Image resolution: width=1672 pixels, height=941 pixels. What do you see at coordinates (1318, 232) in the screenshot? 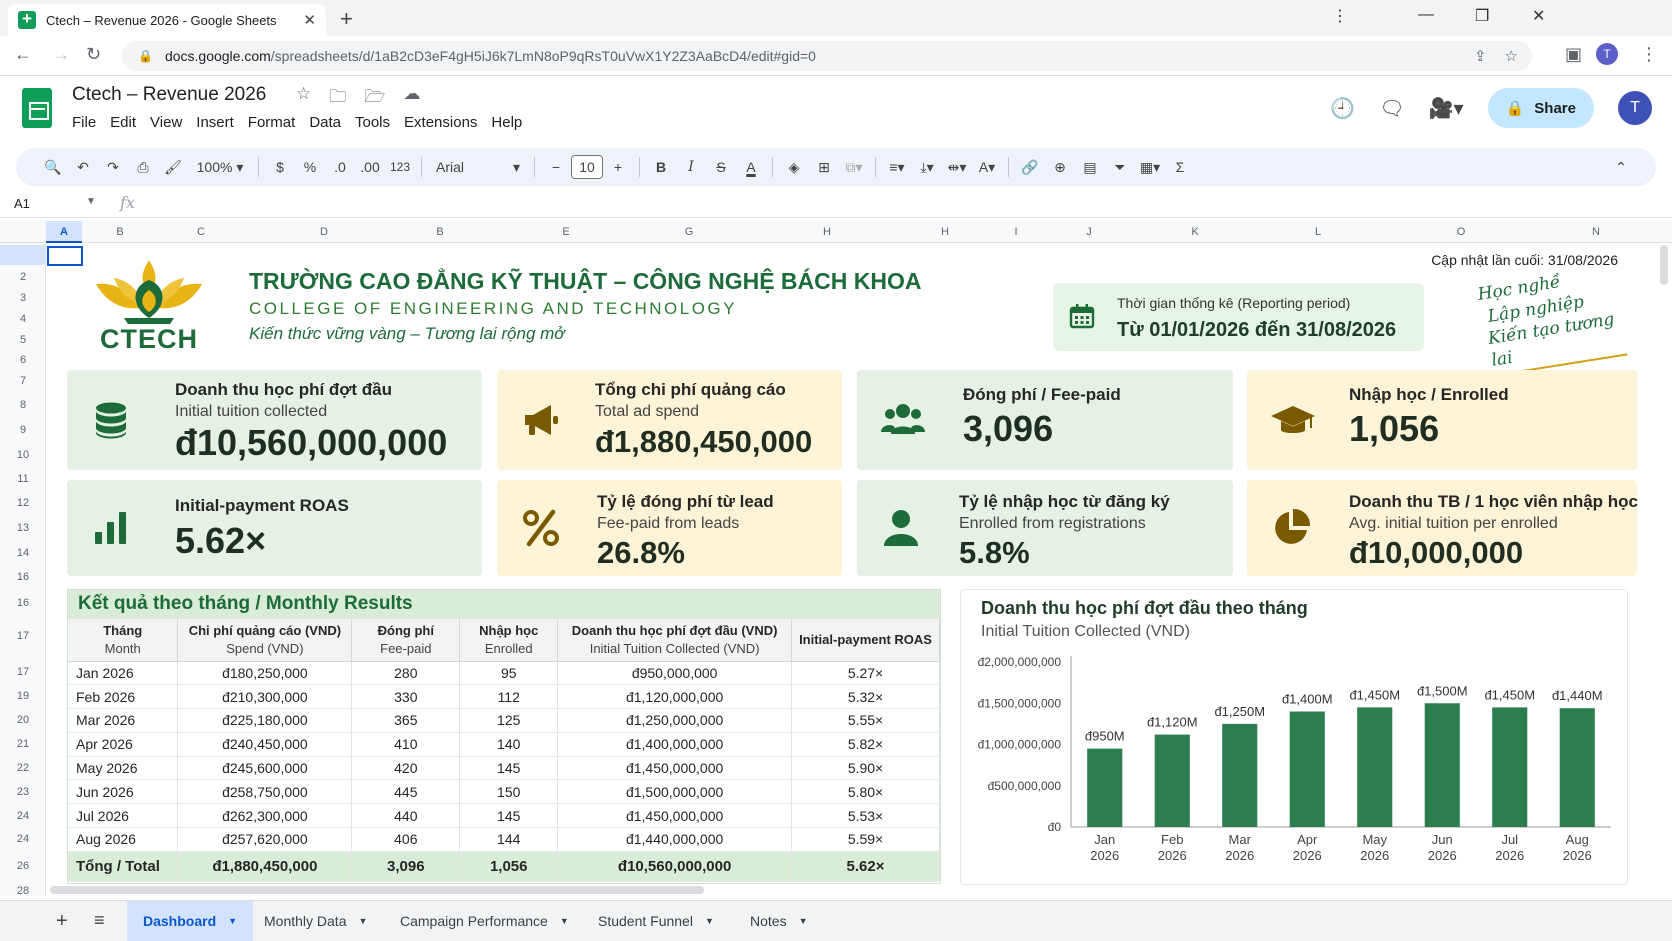
I see `column-header: L` at bounding box center [1318, 232].